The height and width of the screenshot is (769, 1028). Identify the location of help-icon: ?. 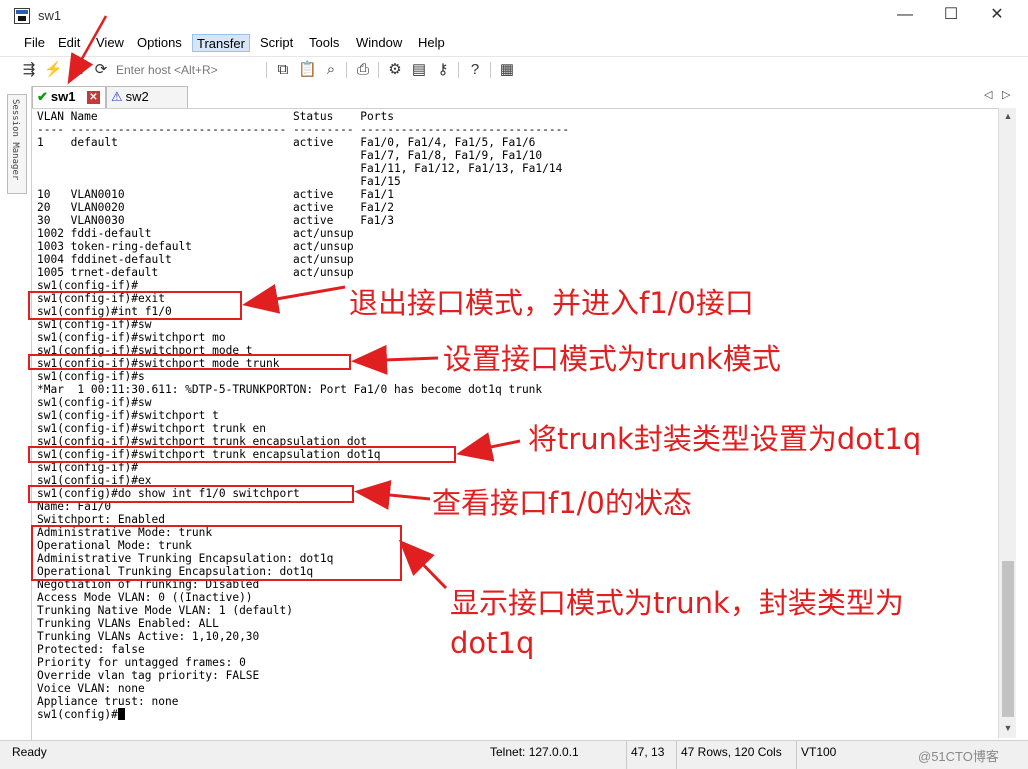
(475, 70).